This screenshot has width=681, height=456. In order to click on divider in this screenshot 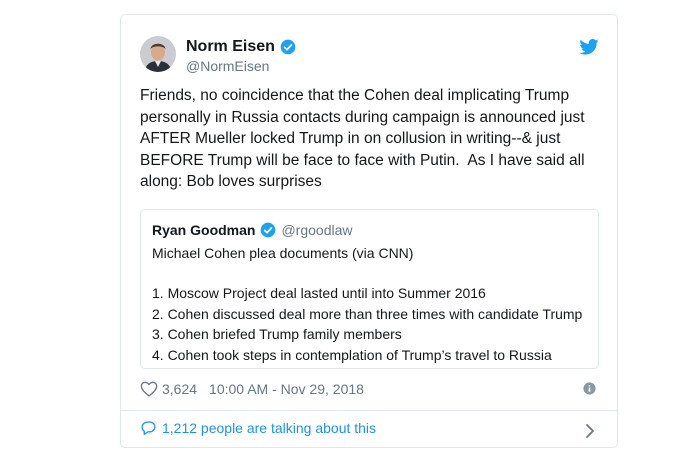, I will do `click(369, 410)`.